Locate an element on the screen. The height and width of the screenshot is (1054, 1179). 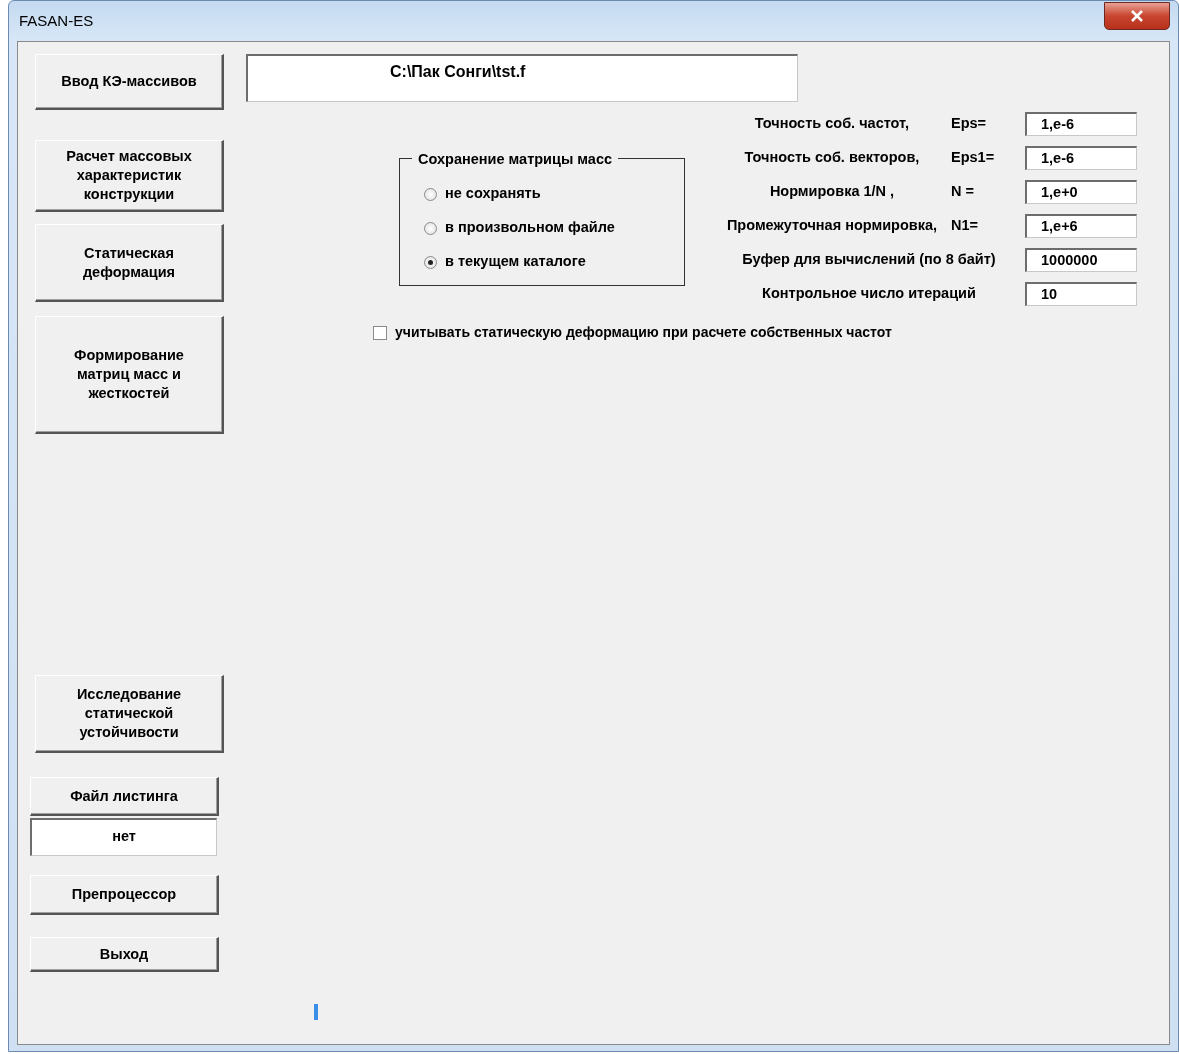
window-title: FASAN-ES is located at coordinates (56, 20).